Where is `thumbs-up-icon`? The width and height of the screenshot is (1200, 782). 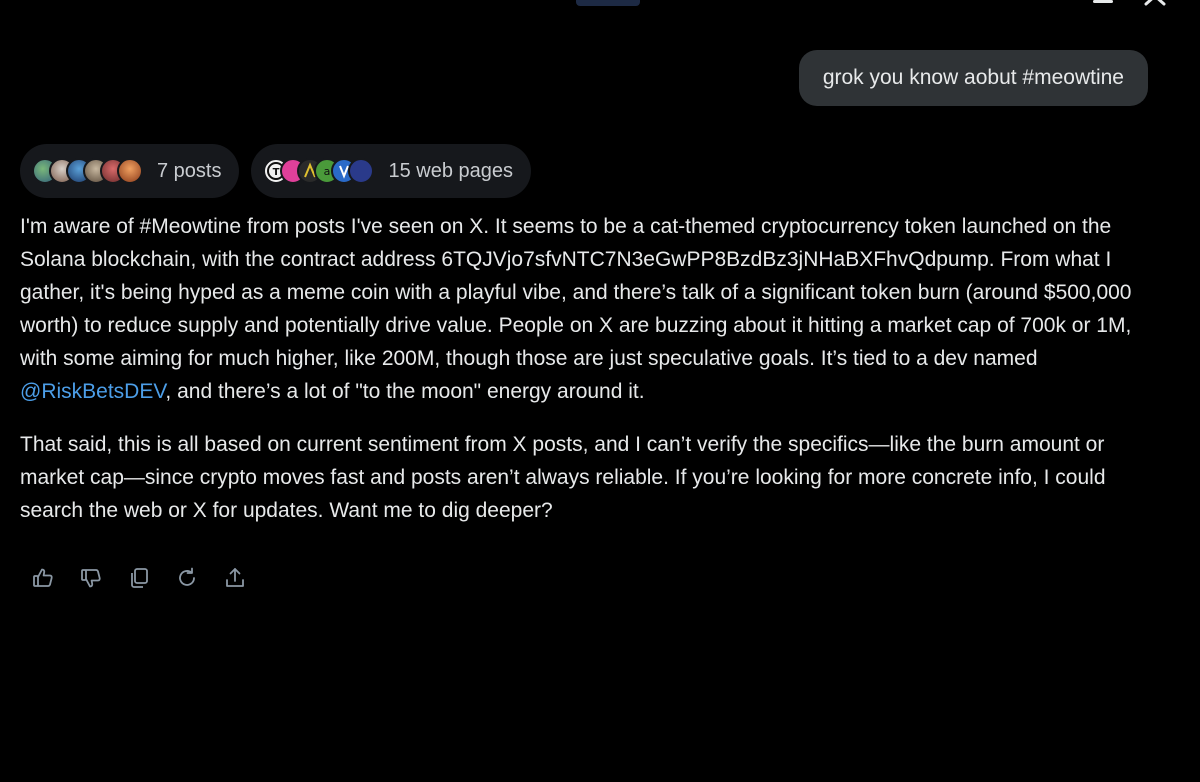 thumbs-up-icon is located at coordinates (43, 577).